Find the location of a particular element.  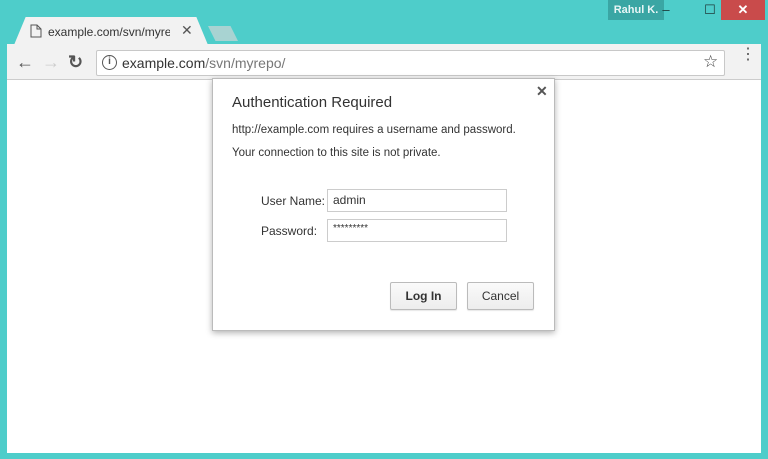

login-button: Log In is located at coordinates (423, 296).